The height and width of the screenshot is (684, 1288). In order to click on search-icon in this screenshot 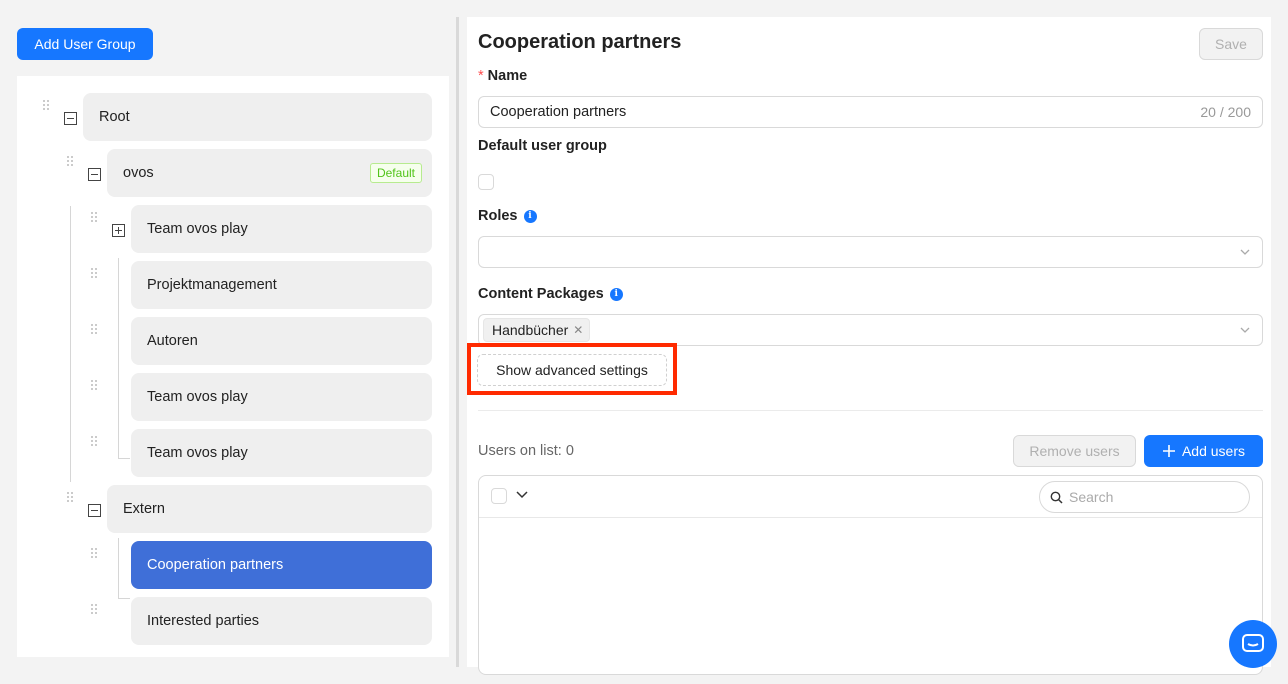, I will do `click(1056, 497)`.